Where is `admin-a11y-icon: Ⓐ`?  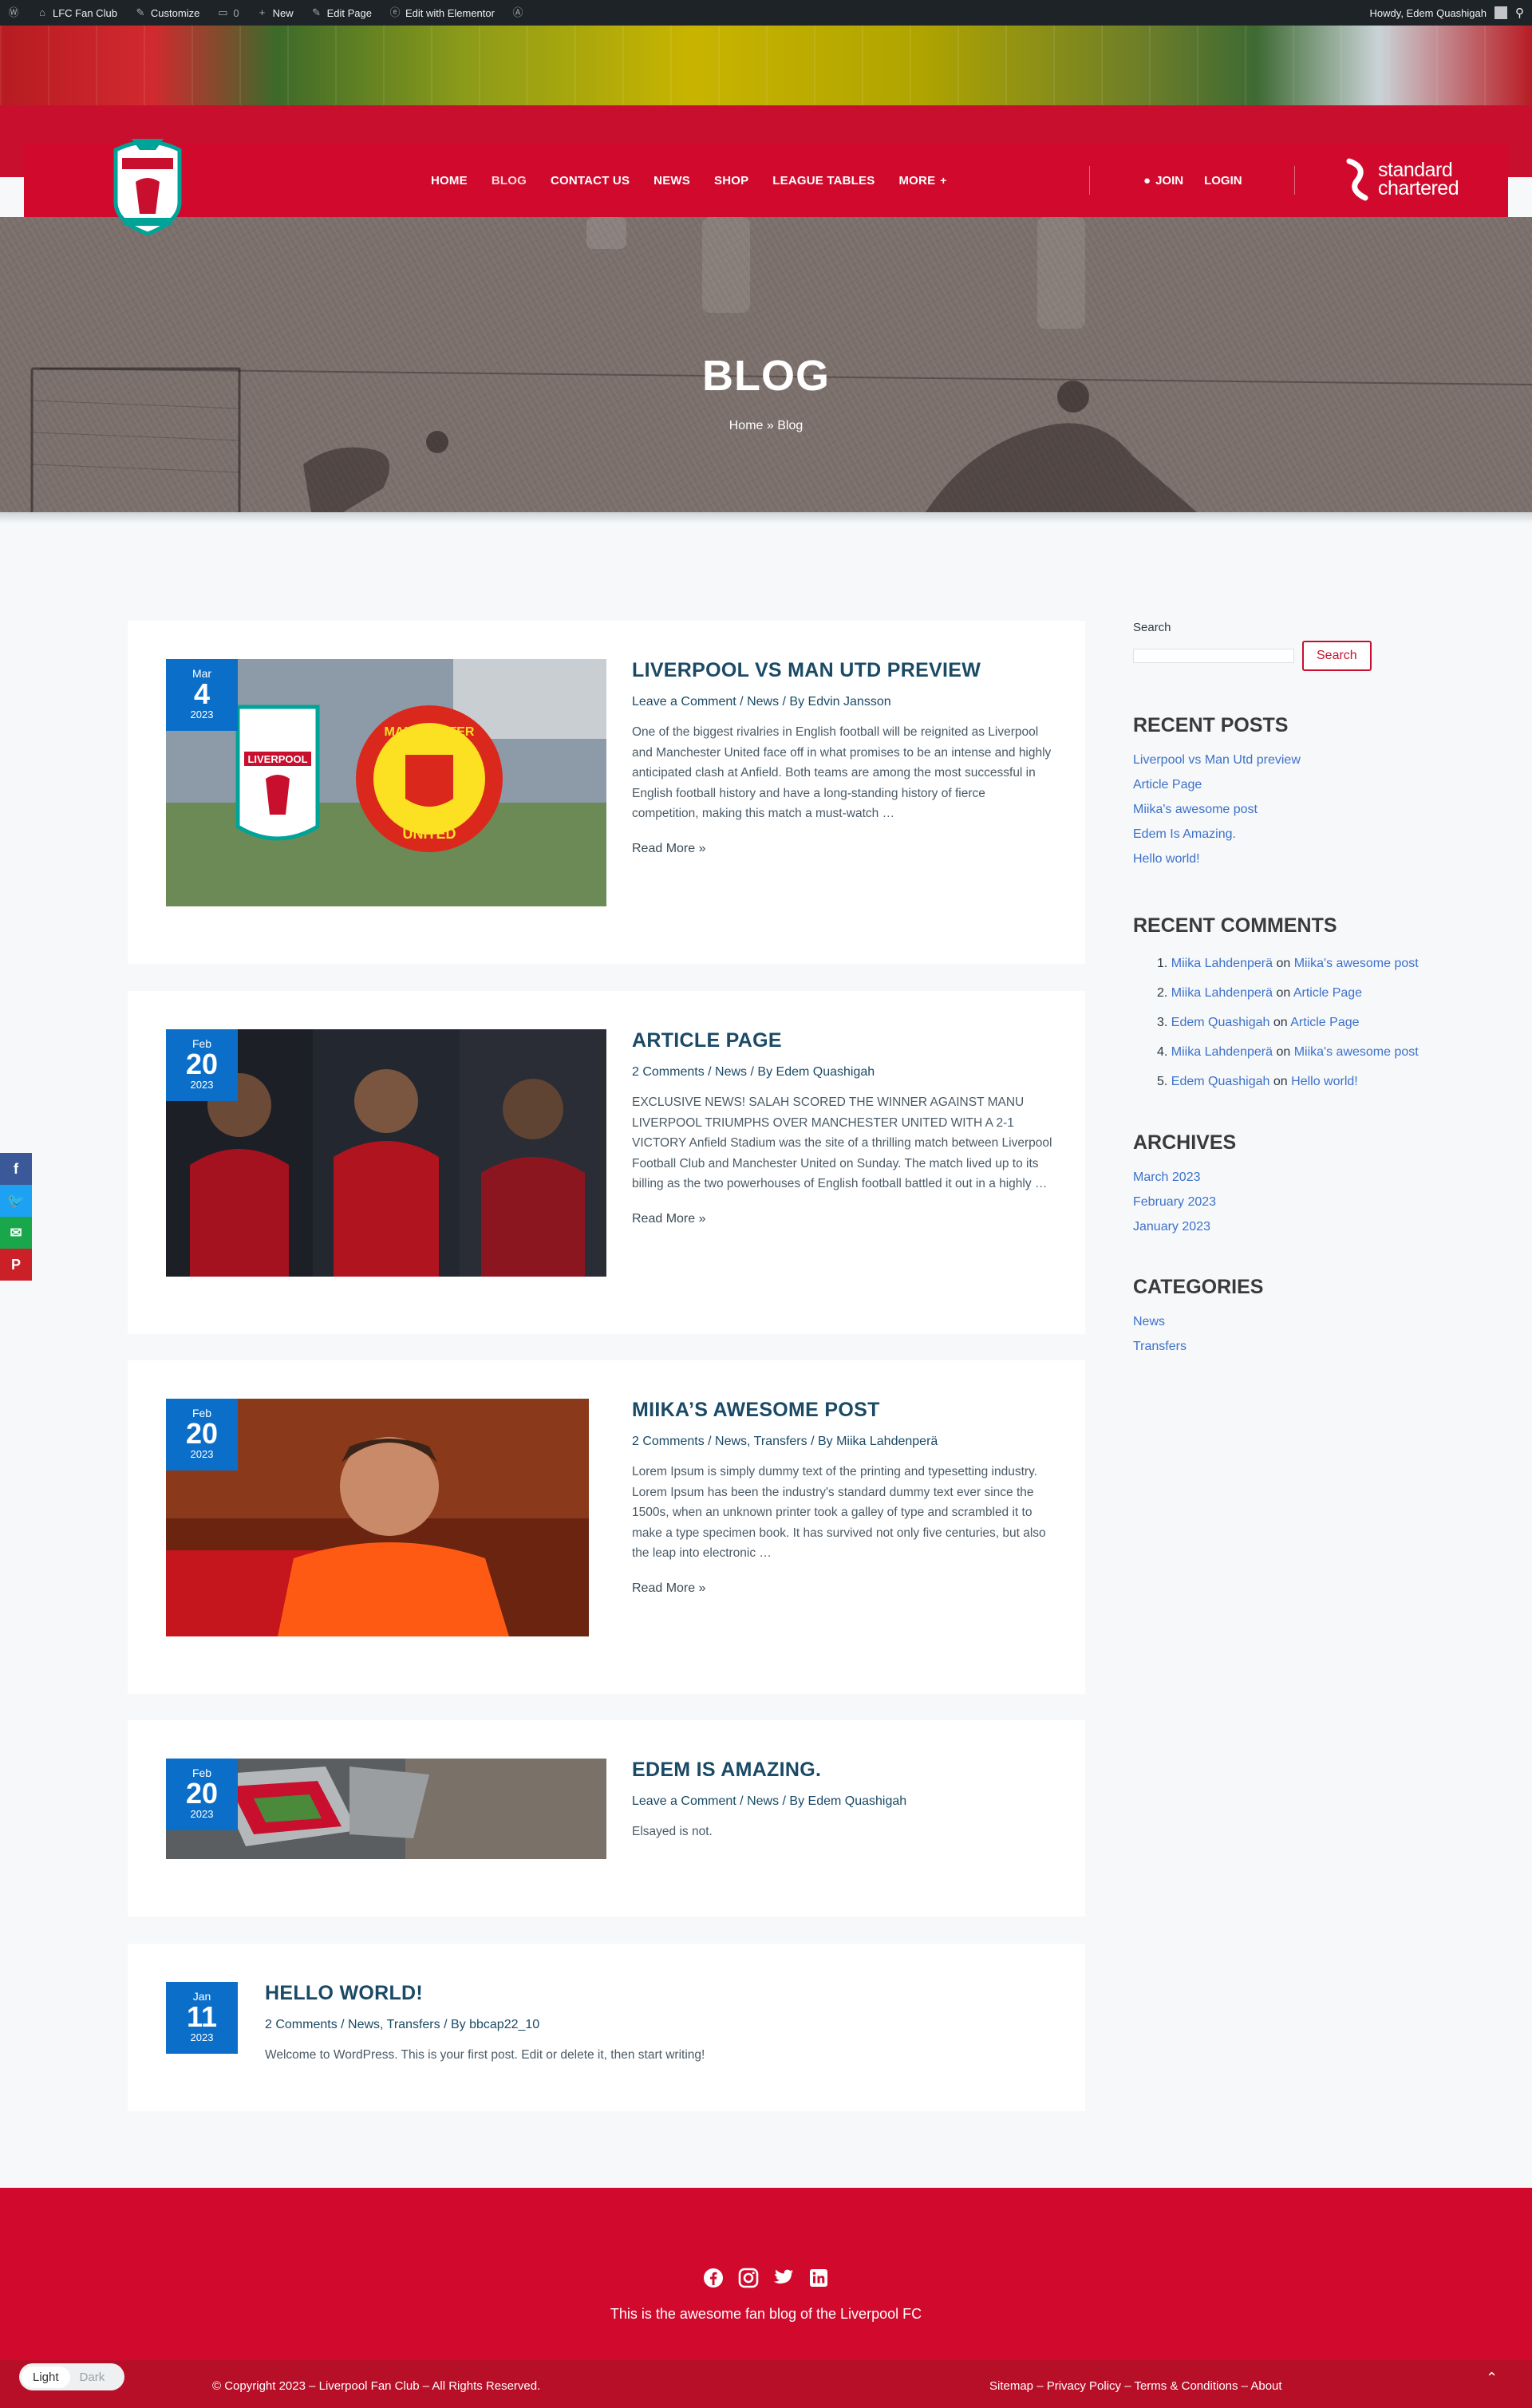 admin-a11y-icon: Ⓐ is located at coordinates (518, 12).